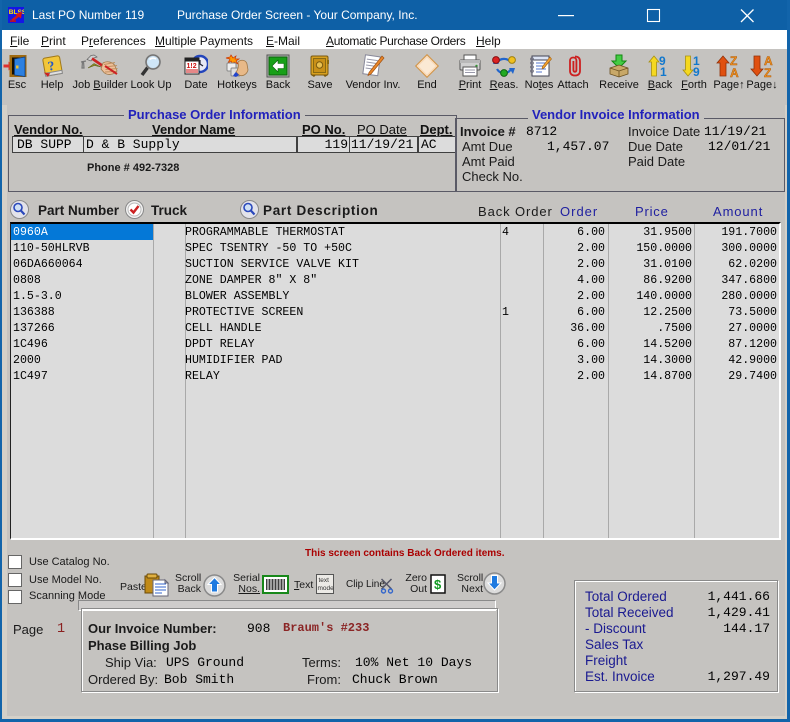 This screenshot has height=722, width=790. What do you see at coordinates (663, 71) in the screenshot?
I see `svg-text: 1` at bounding box center [663, 71].